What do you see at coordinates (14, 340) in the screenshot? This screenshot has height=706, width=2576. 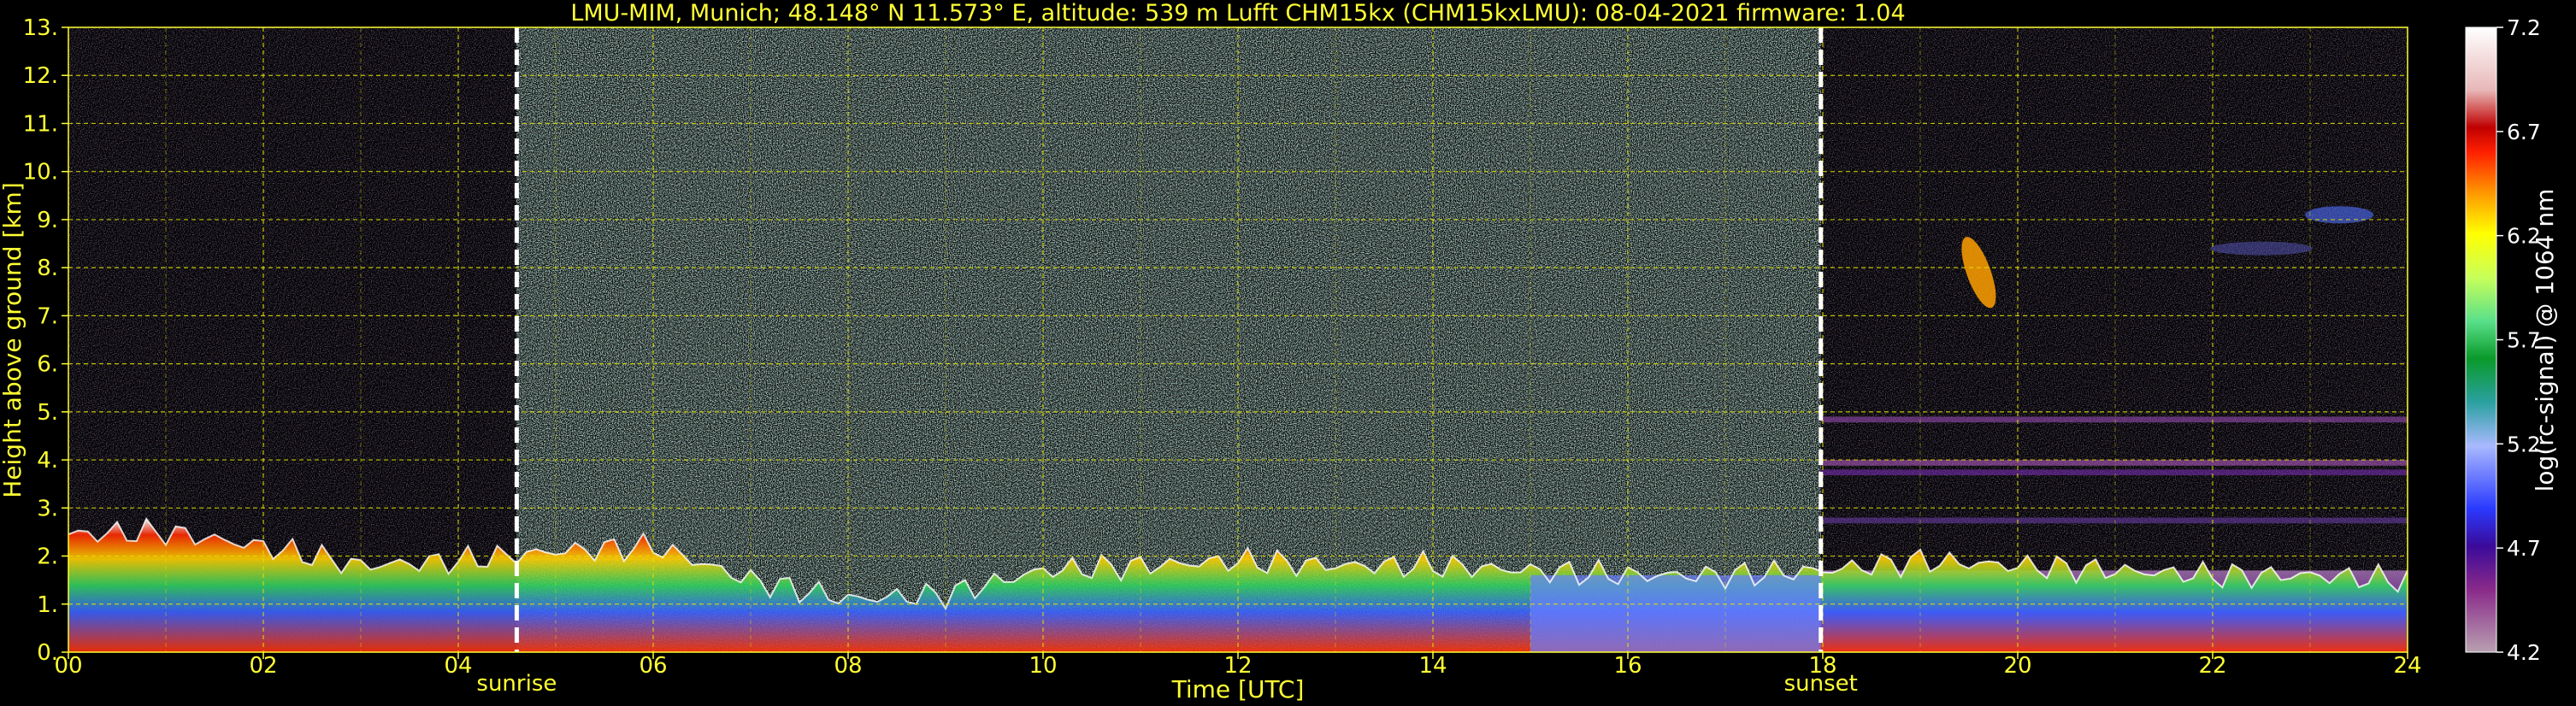 I see `y-axis-label: Height above ground [km]` at bounding box center [14, 340].